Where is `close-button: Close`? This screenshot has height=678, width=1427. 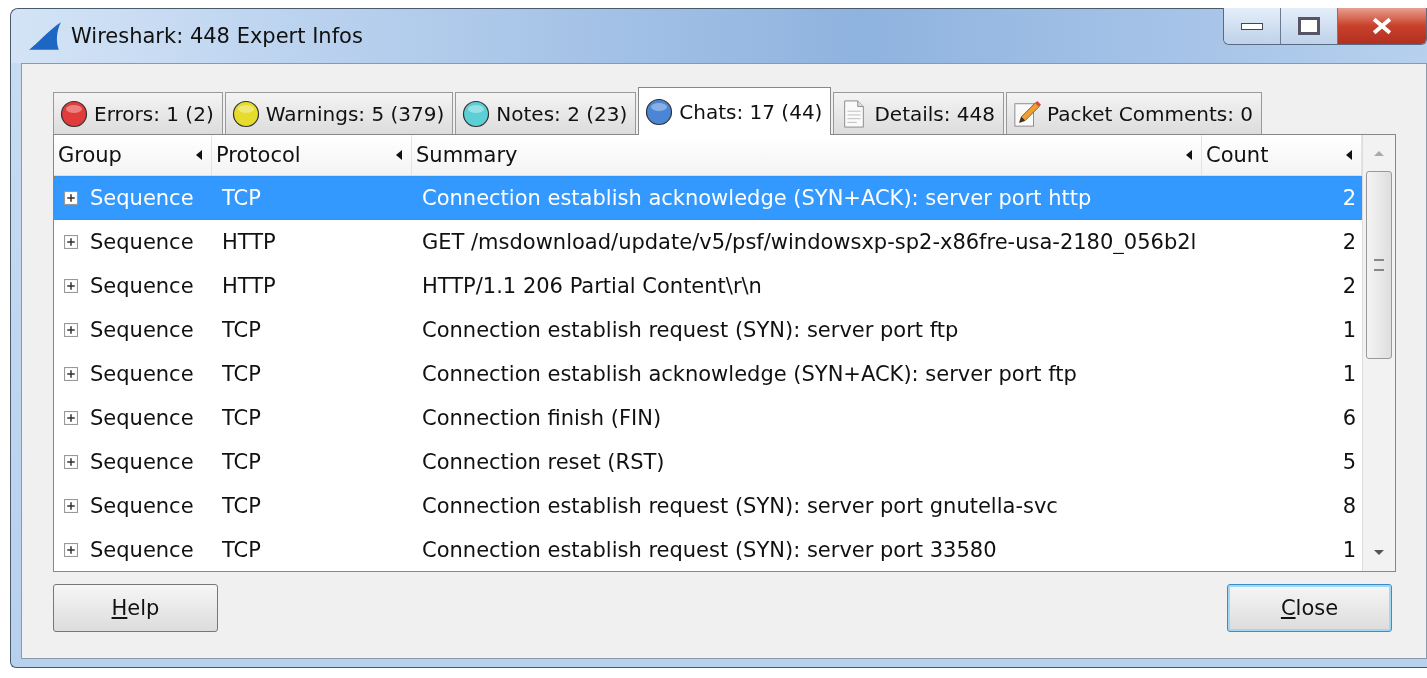 close-button: Close is located at coordinates (1309, 608).